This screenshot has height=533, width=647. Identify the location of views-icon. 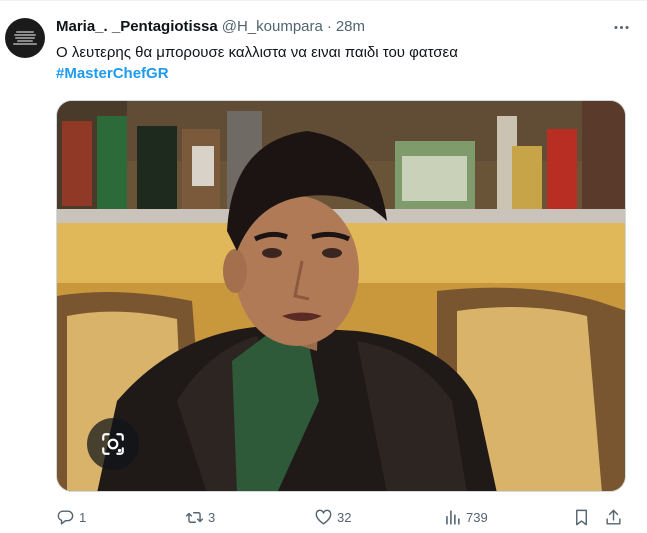
(453, 517).